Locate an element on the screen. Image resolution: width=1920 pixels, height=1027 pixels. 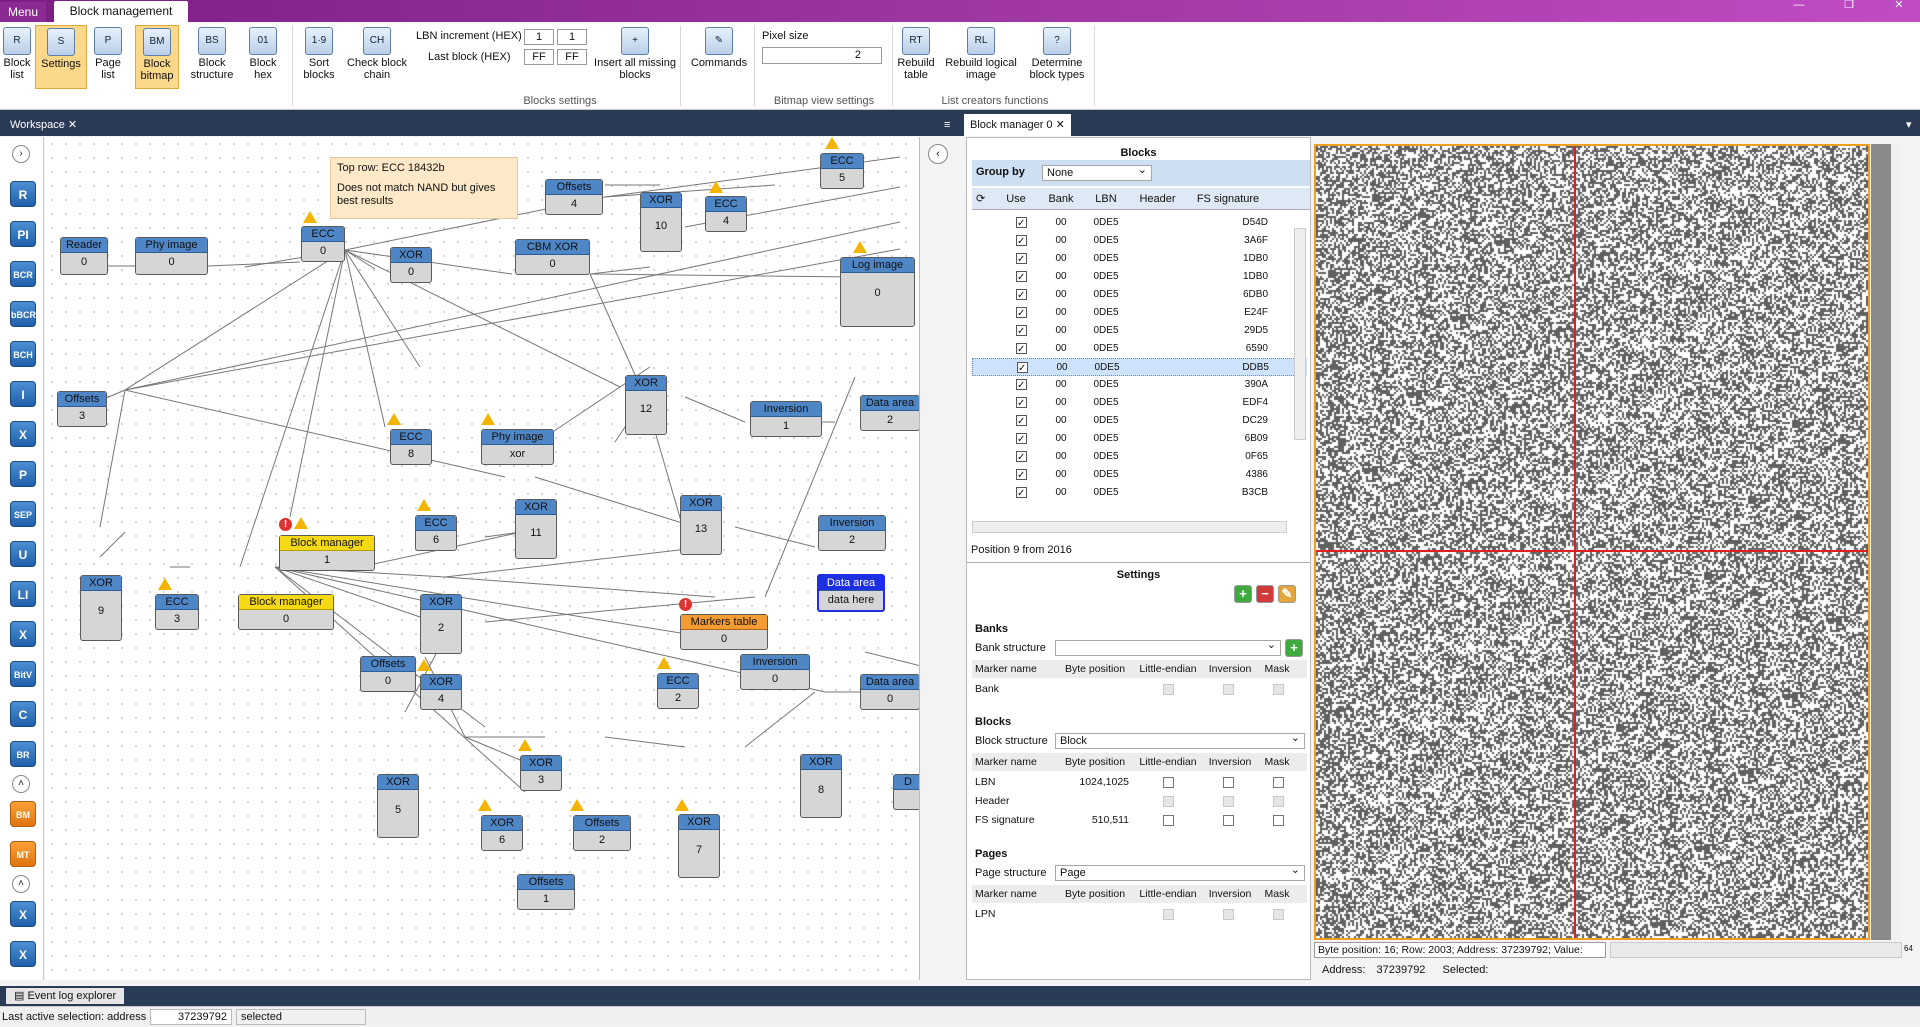
table-row: 00 0DE5 B3CB is located at coordinates (1139, 493).